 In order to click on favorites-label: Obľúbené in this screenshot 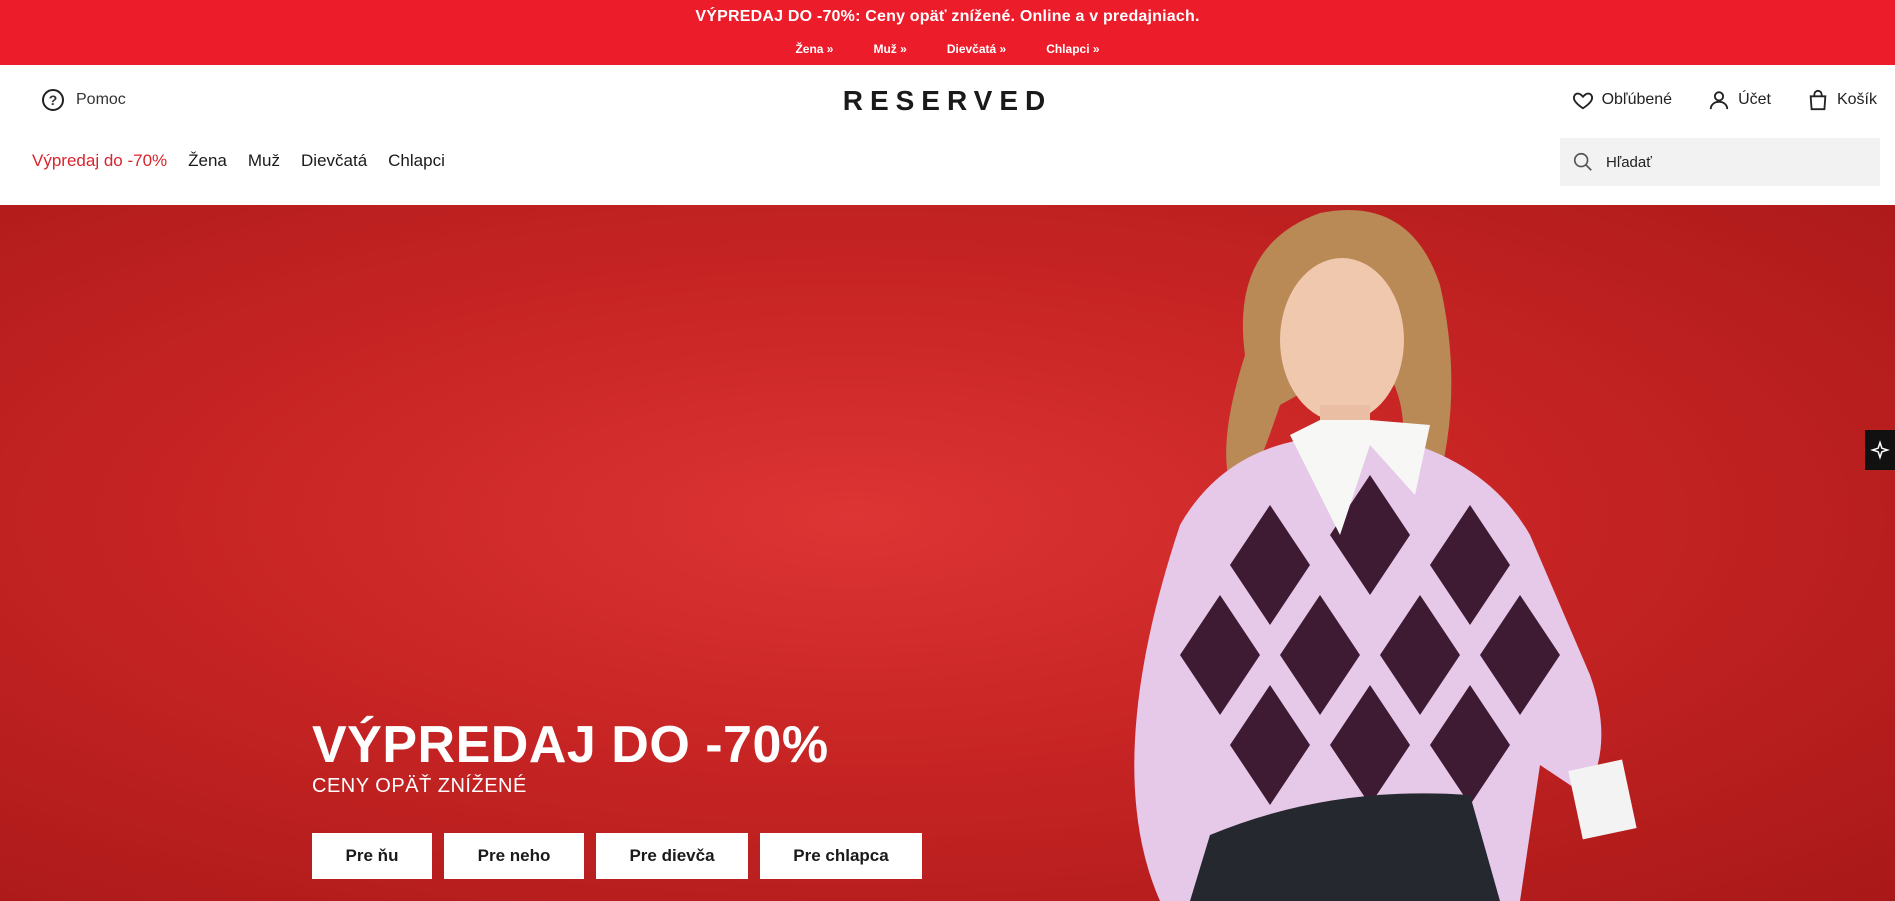, I will do `click(1637, 99)`.